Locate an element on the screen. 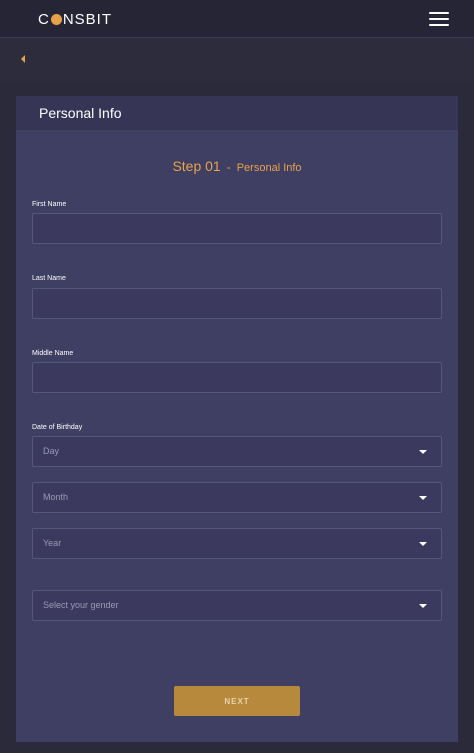  year-select-placeholder: Year is located at coordinates (52, 543).